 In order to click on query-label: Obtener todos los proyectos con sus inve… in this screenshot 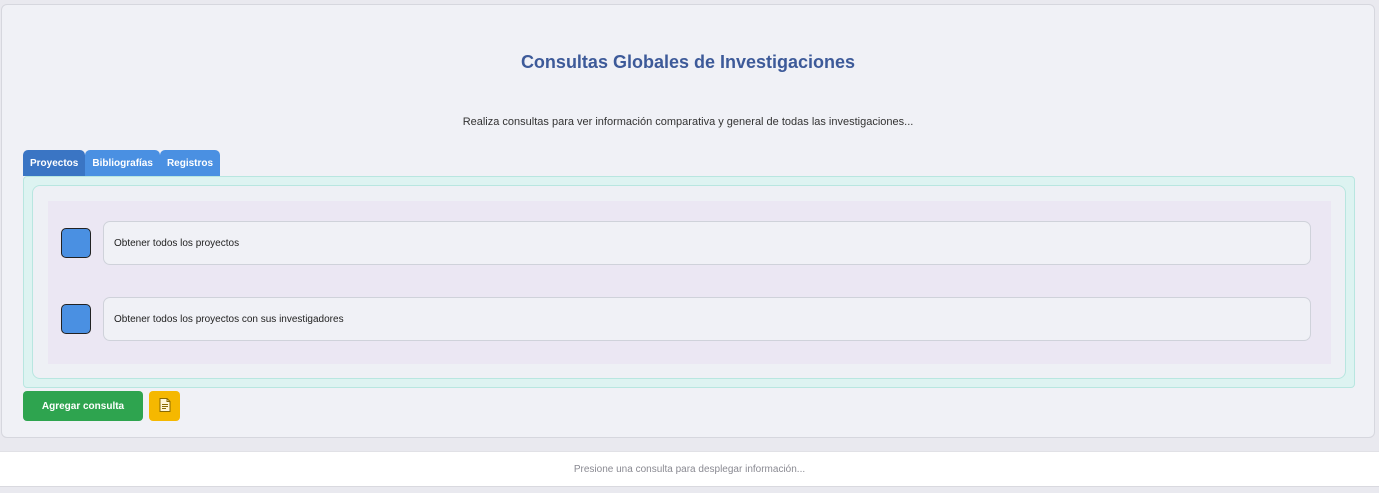, I will do `click(229, 319)`.